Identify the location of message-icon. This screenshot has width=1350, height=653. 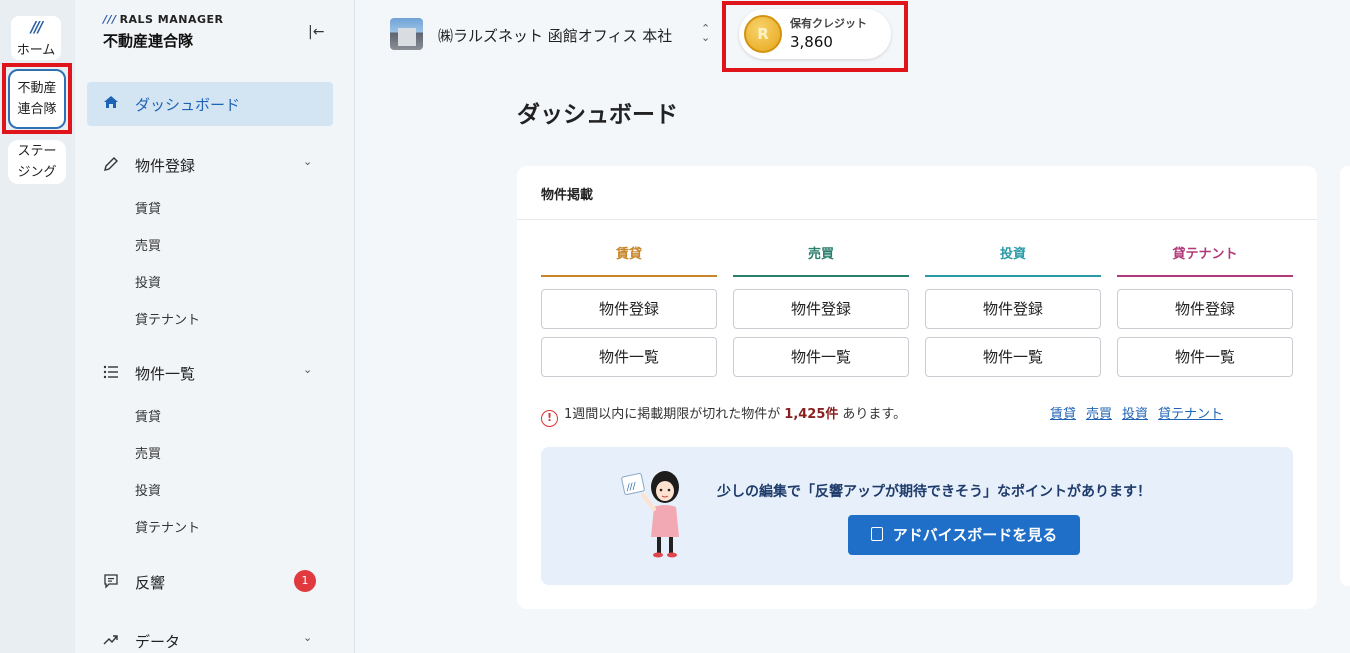
(111, 581).